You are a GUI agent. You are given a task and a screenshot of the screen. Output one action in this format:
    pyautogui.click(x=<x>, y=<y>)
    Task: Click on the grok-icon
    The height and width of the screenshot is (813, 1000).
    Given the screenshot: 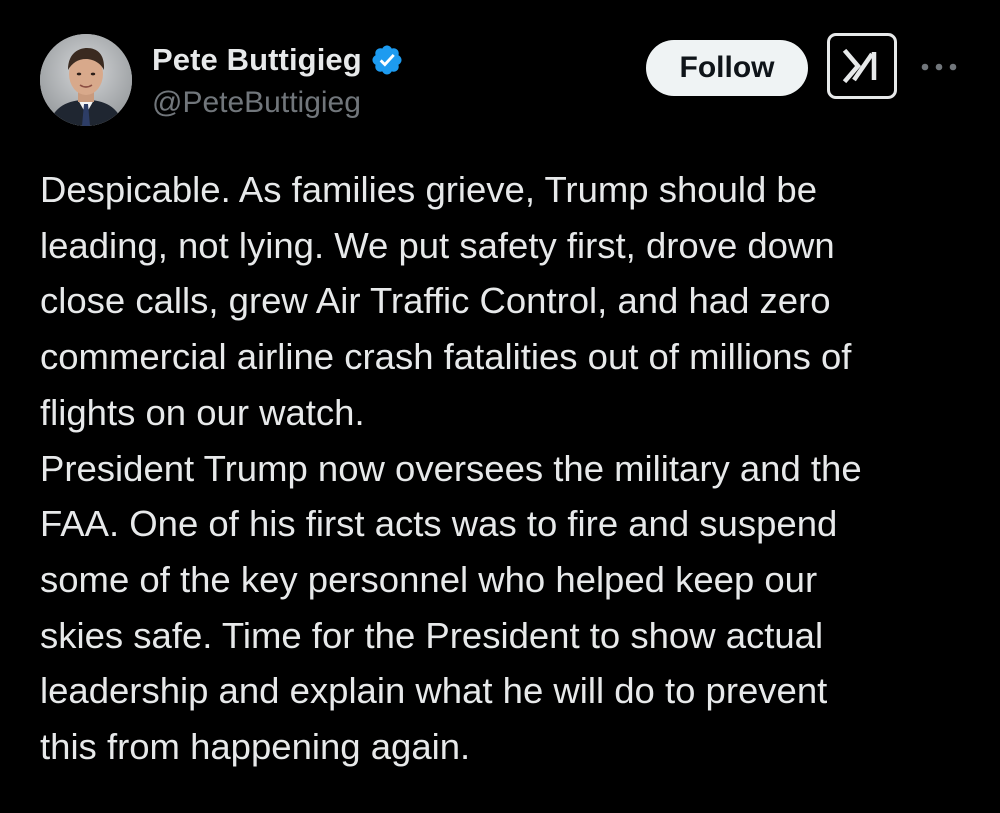 What is the action you would take?
    pyautogui.click(x=862, y=66)
    